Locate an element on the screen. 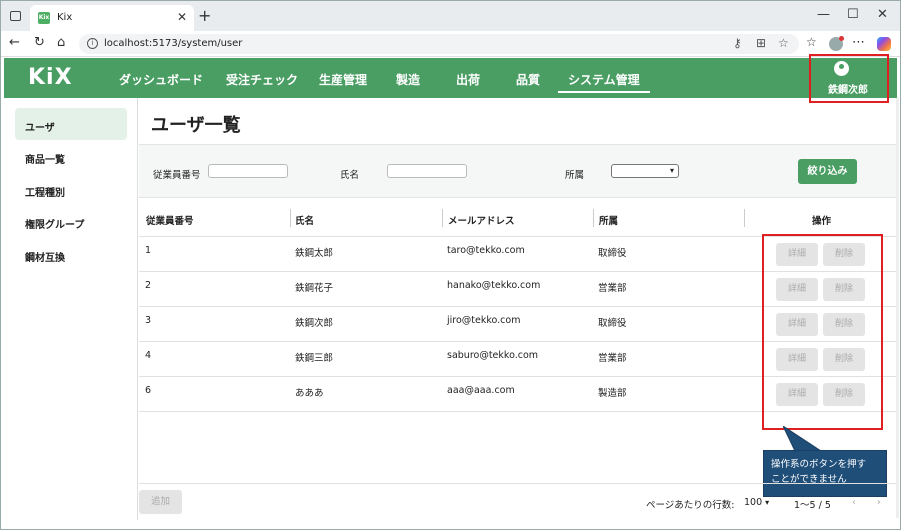 This screenshot has width=901, height=530. sidebar-item-permission-groups: 権限グループ is located at coordinates (71, 221).